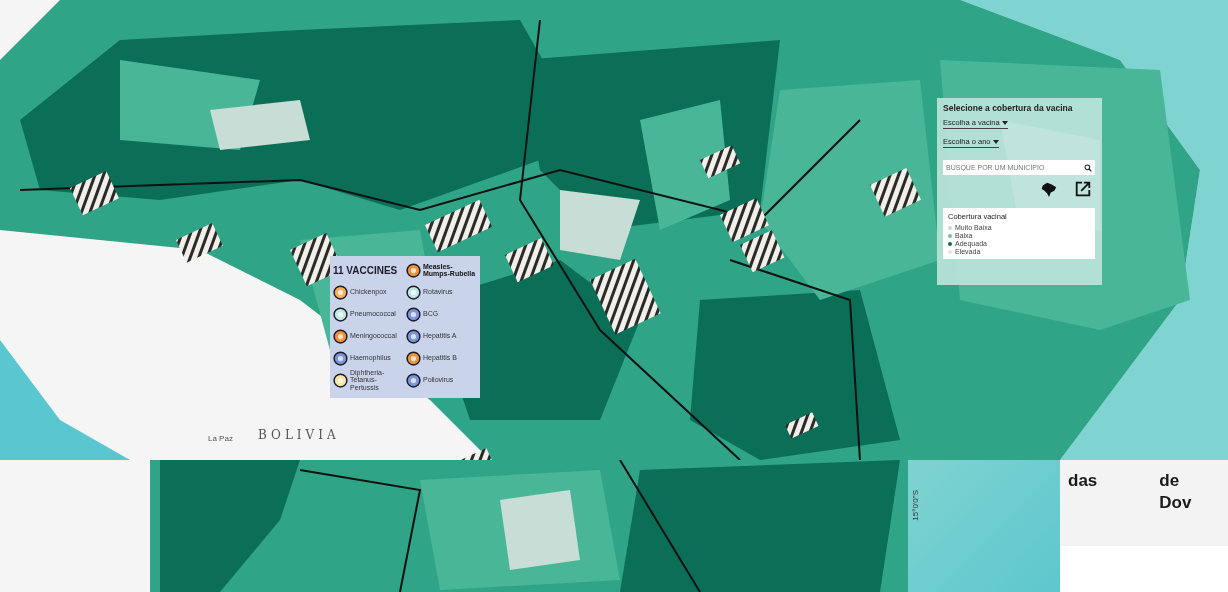 The image size is (1228, 592). I want to click on map-label: BOLIVIA, so click(299, 435).